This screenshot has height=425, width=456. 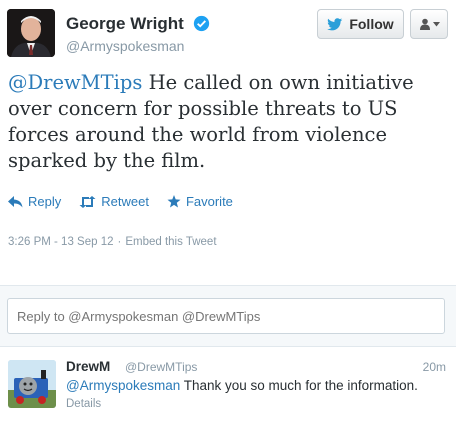 What do you see at coordinates (170, 242) in the screenshot?
I see `embed-tweet-link: Embed this Tweet` at bounding box center [170, 242].